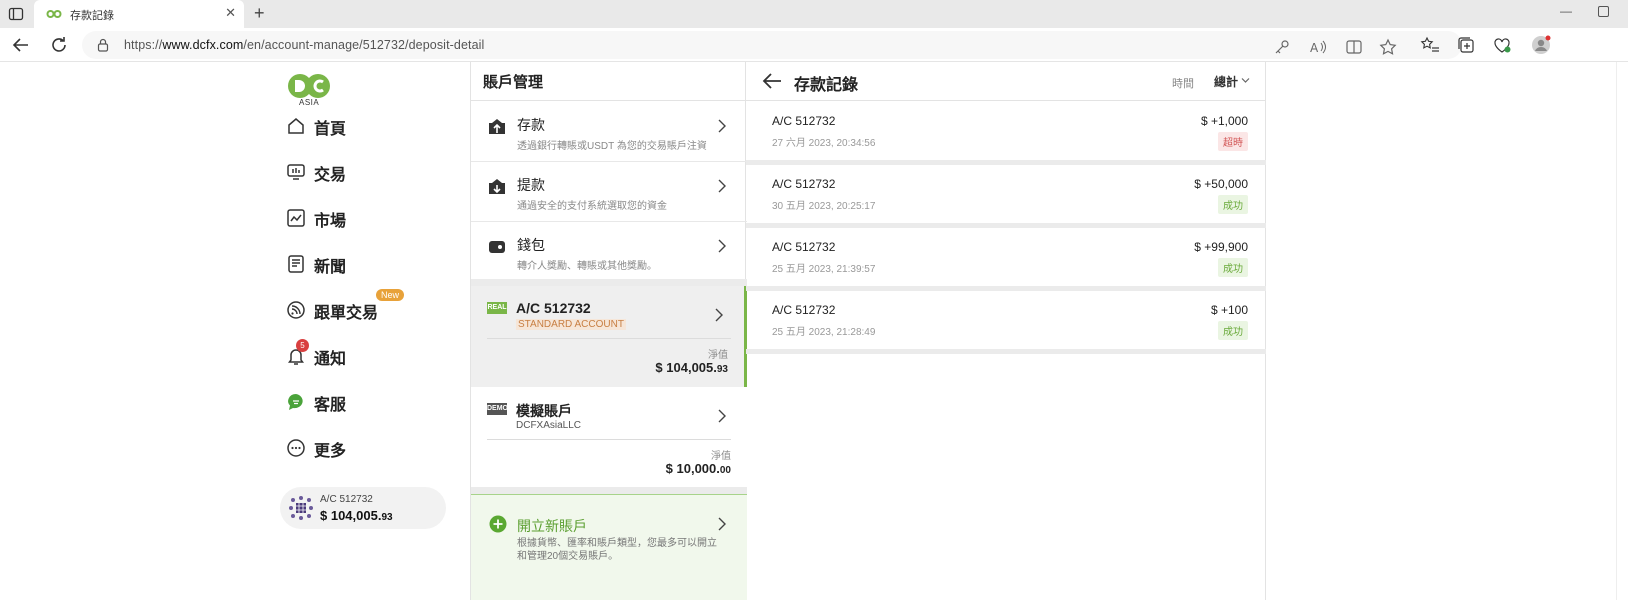  What do you see at coordinates (531, 245) in the screenshot?
I see `menu-title: 錢包` at bounding box center [531, 245].